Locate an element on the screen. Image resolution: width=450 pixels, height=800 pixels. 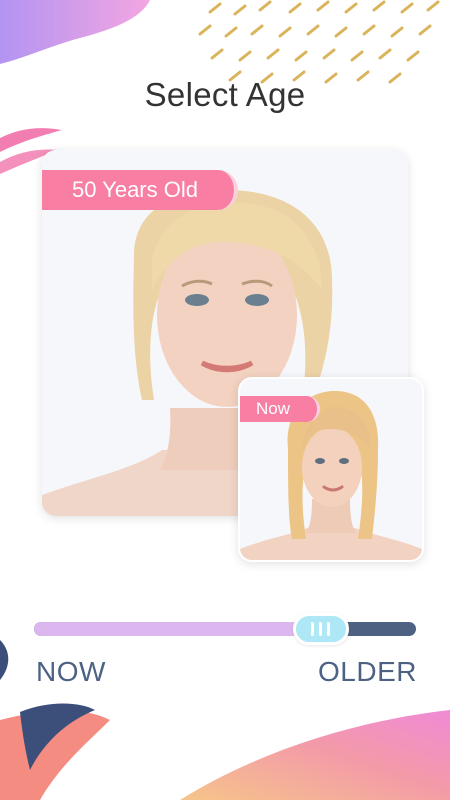
age-slider-handle is located at coordinates (320, 629).